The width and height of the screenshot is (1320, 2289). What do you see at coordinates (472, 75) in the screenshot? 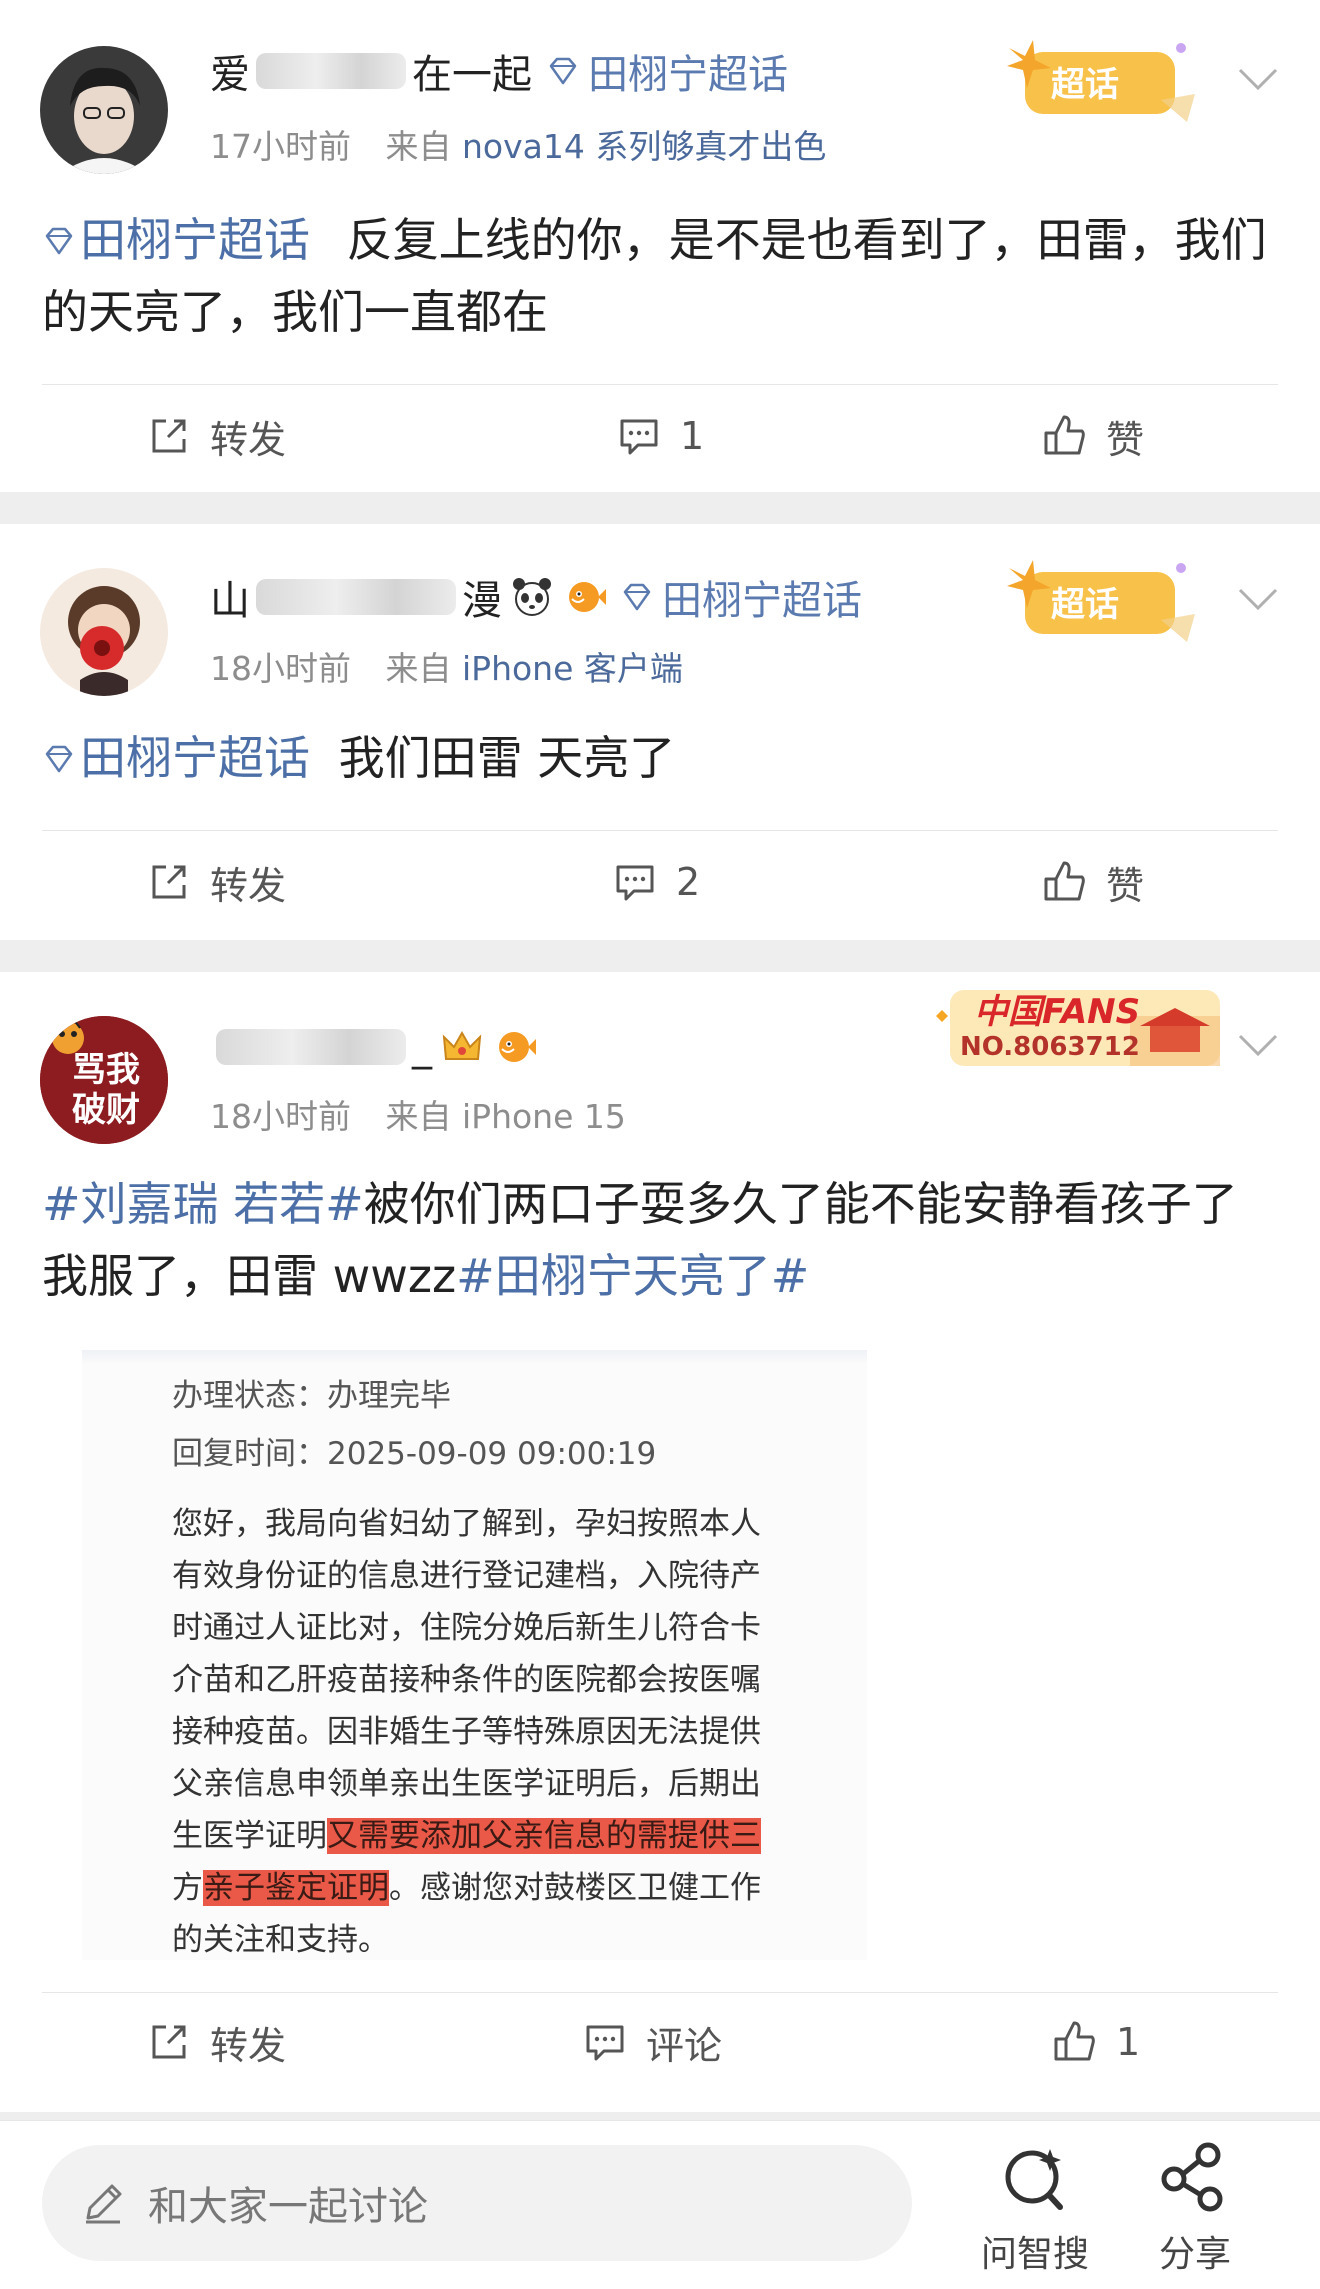
I see `username-visible-end: 在一起` at bounding box center [472, 75].